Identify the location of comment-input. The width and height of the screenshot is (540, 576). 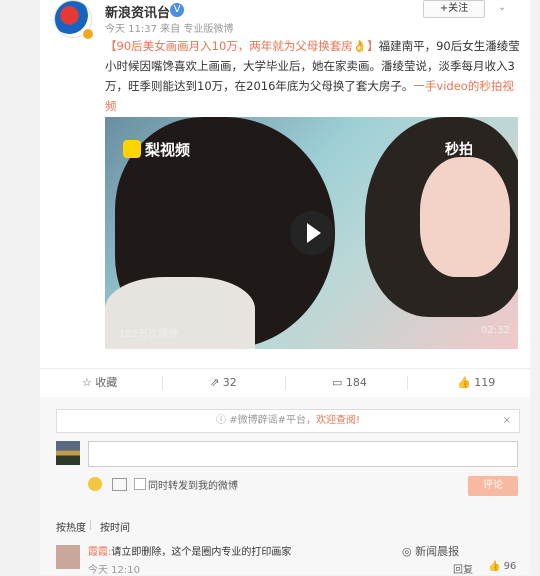
(303, 454).